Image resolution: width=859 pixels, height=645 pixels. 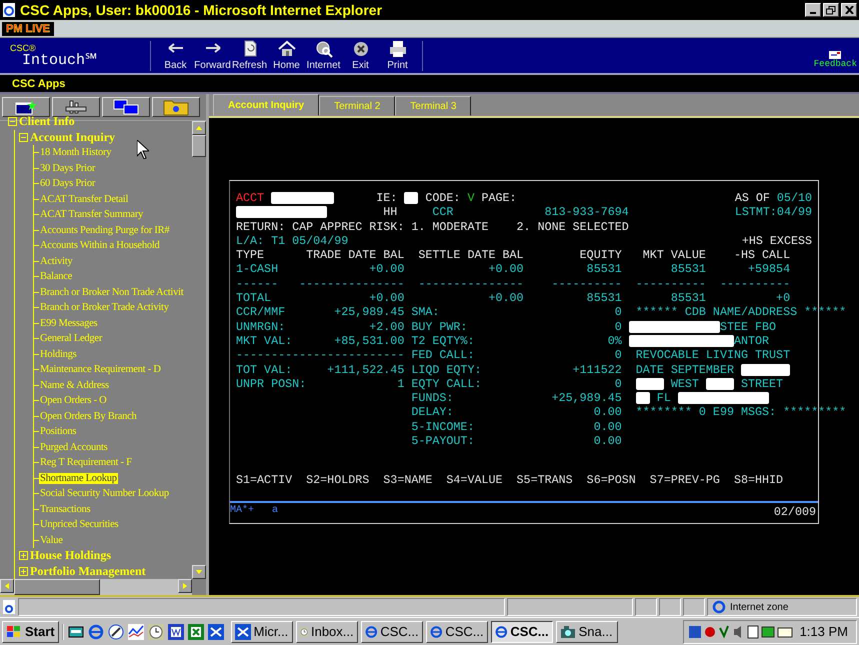 What do you see at coordinates (175, 55) in the screenshot?
I see `toolbar-button: Back` at bounding box center [175, 55].